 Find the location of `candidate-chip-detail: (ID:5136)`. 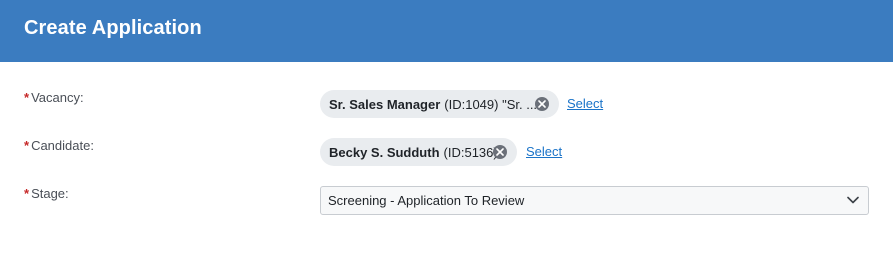

candidate-chip-detail: (ID:5136) is located at coordinates (470, 152).